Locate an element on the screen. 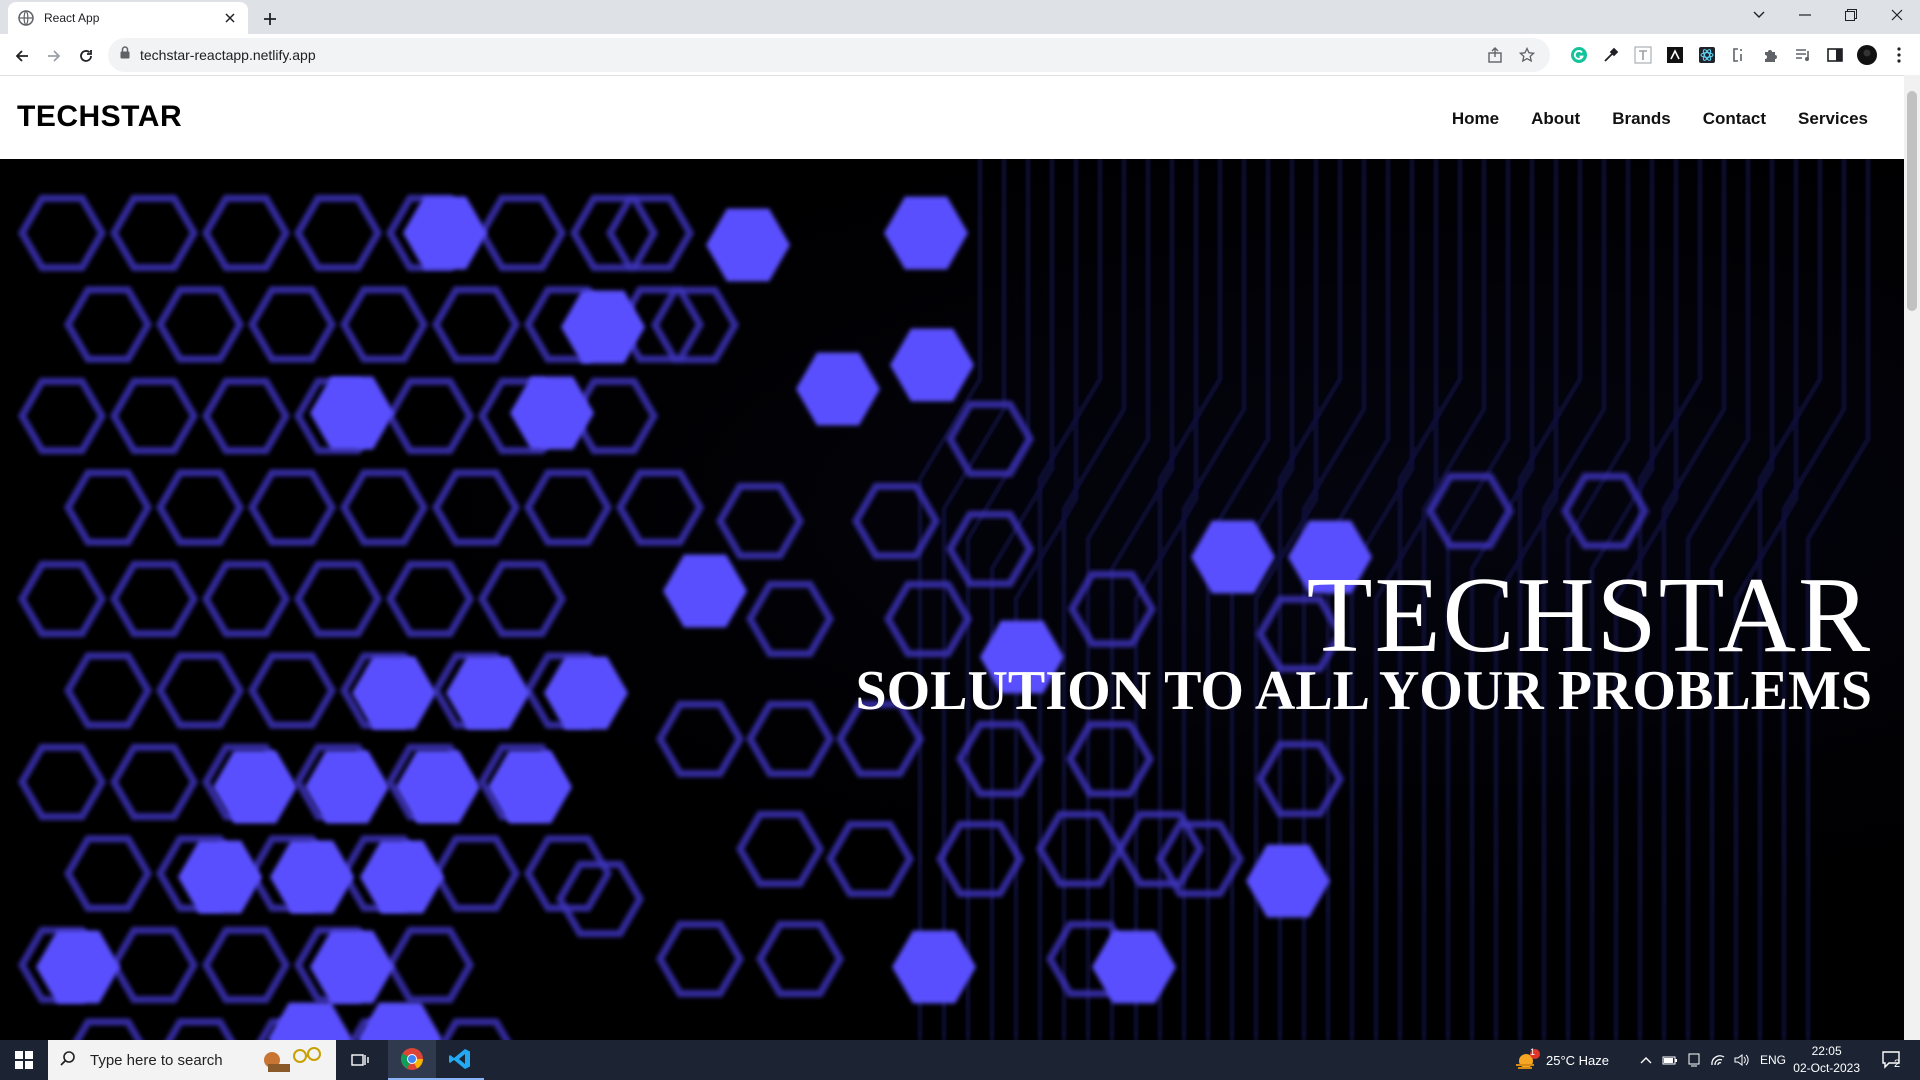 The height and width of the screenshot is (1080, 1920). react-devtools-extension-icon is located at coordinates (1707, 55).